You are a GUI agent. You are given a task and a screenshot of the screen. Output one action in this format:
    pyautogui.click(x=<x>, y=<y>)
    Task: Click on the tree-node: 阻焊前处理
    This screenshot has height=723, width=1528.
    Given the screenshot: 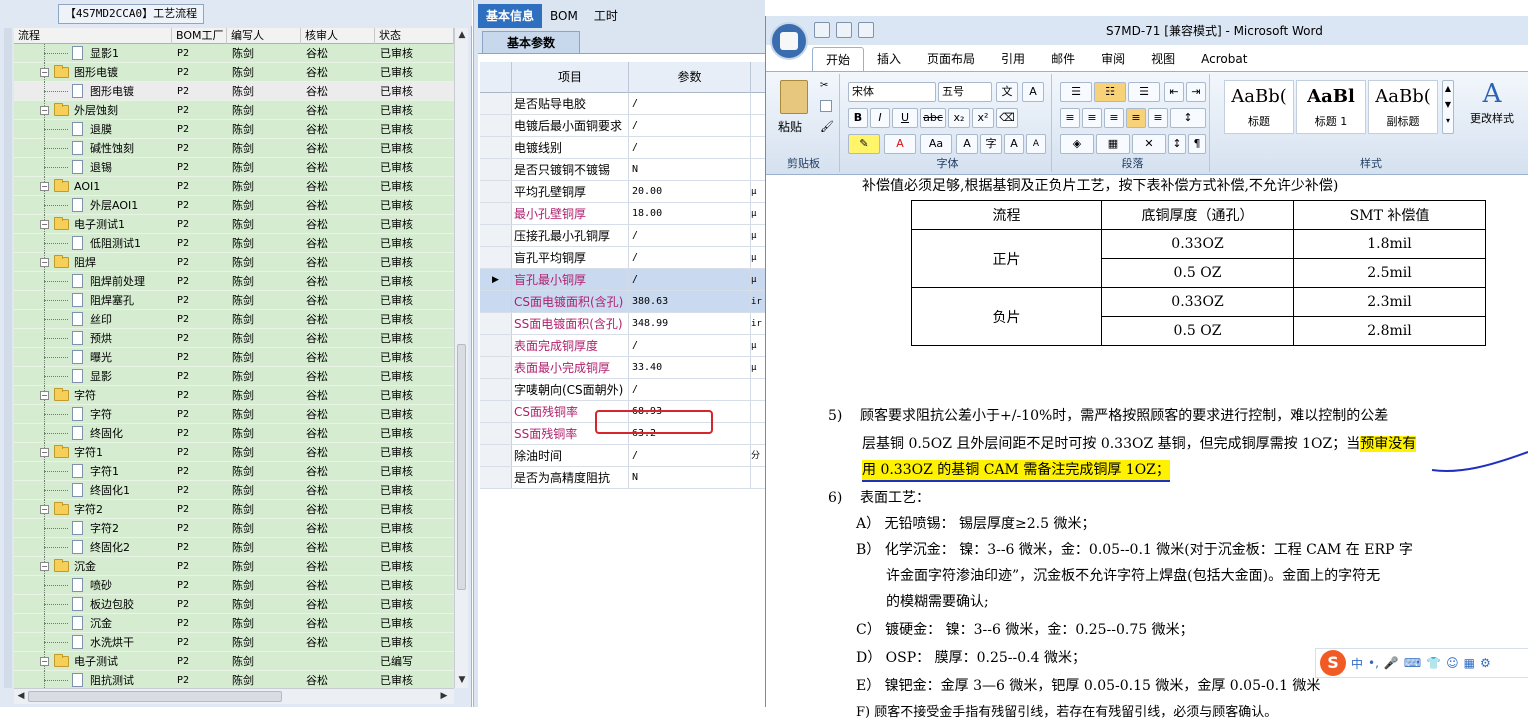 What is the action you would take?
    pyautogui.click(x=93, y=281)
    